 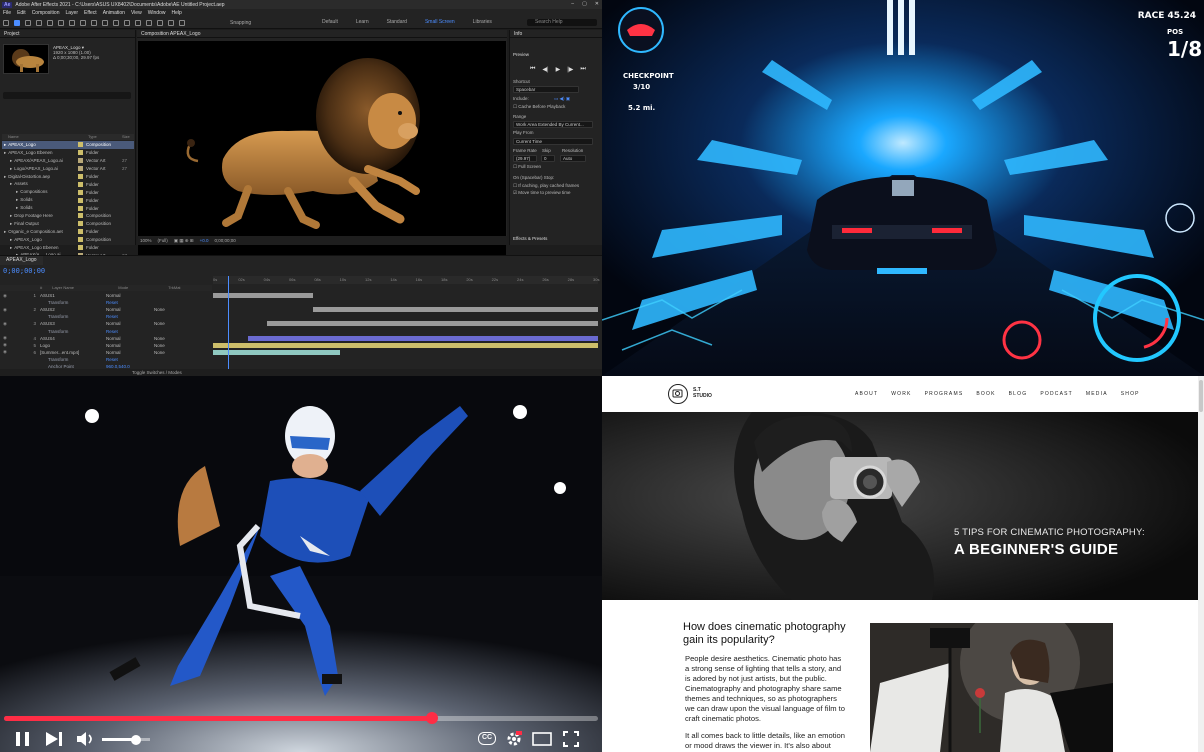 I want to click on puppet-tool-icon, so click(x=182, y=22).